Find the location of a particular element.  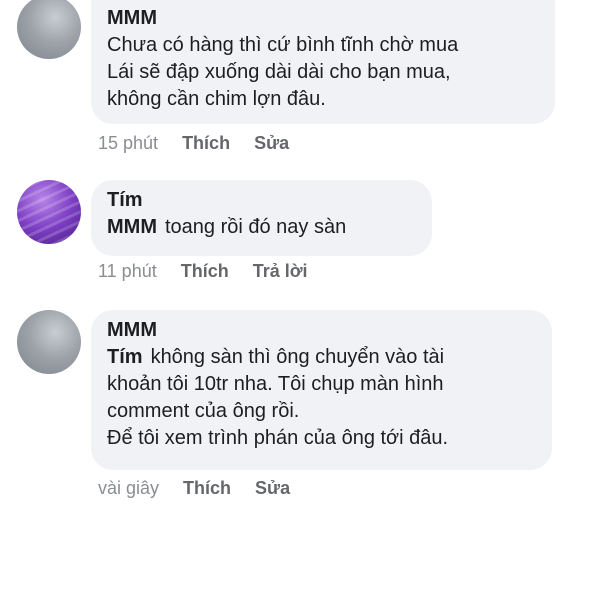

comment-actions: vài giây Thích Sửa is located at coordinates (194, 488).